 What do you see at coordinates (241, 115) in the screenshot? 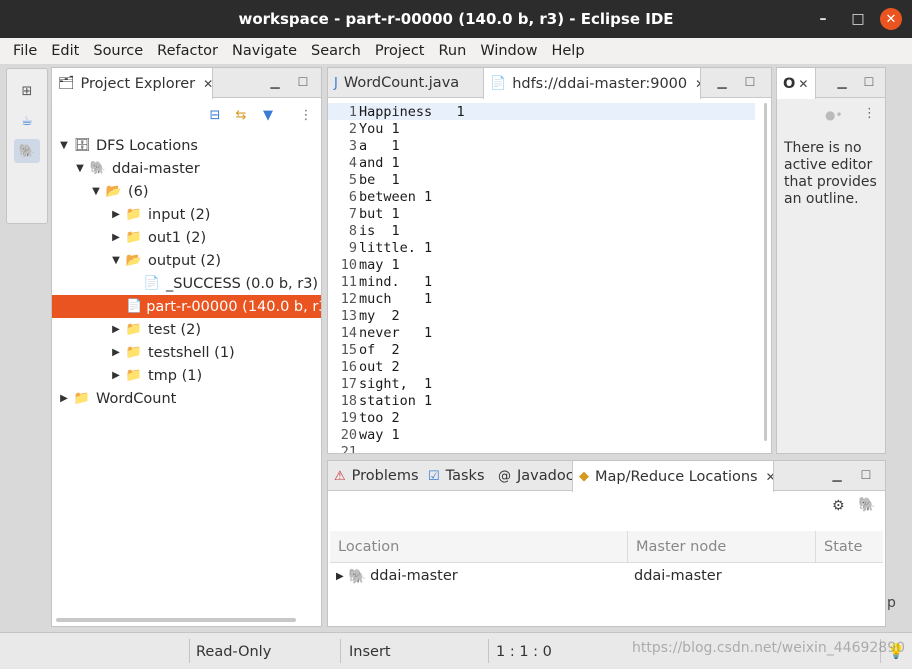
I see `link-with-editor-icon: ⇆` at bounding box center [241, 115].